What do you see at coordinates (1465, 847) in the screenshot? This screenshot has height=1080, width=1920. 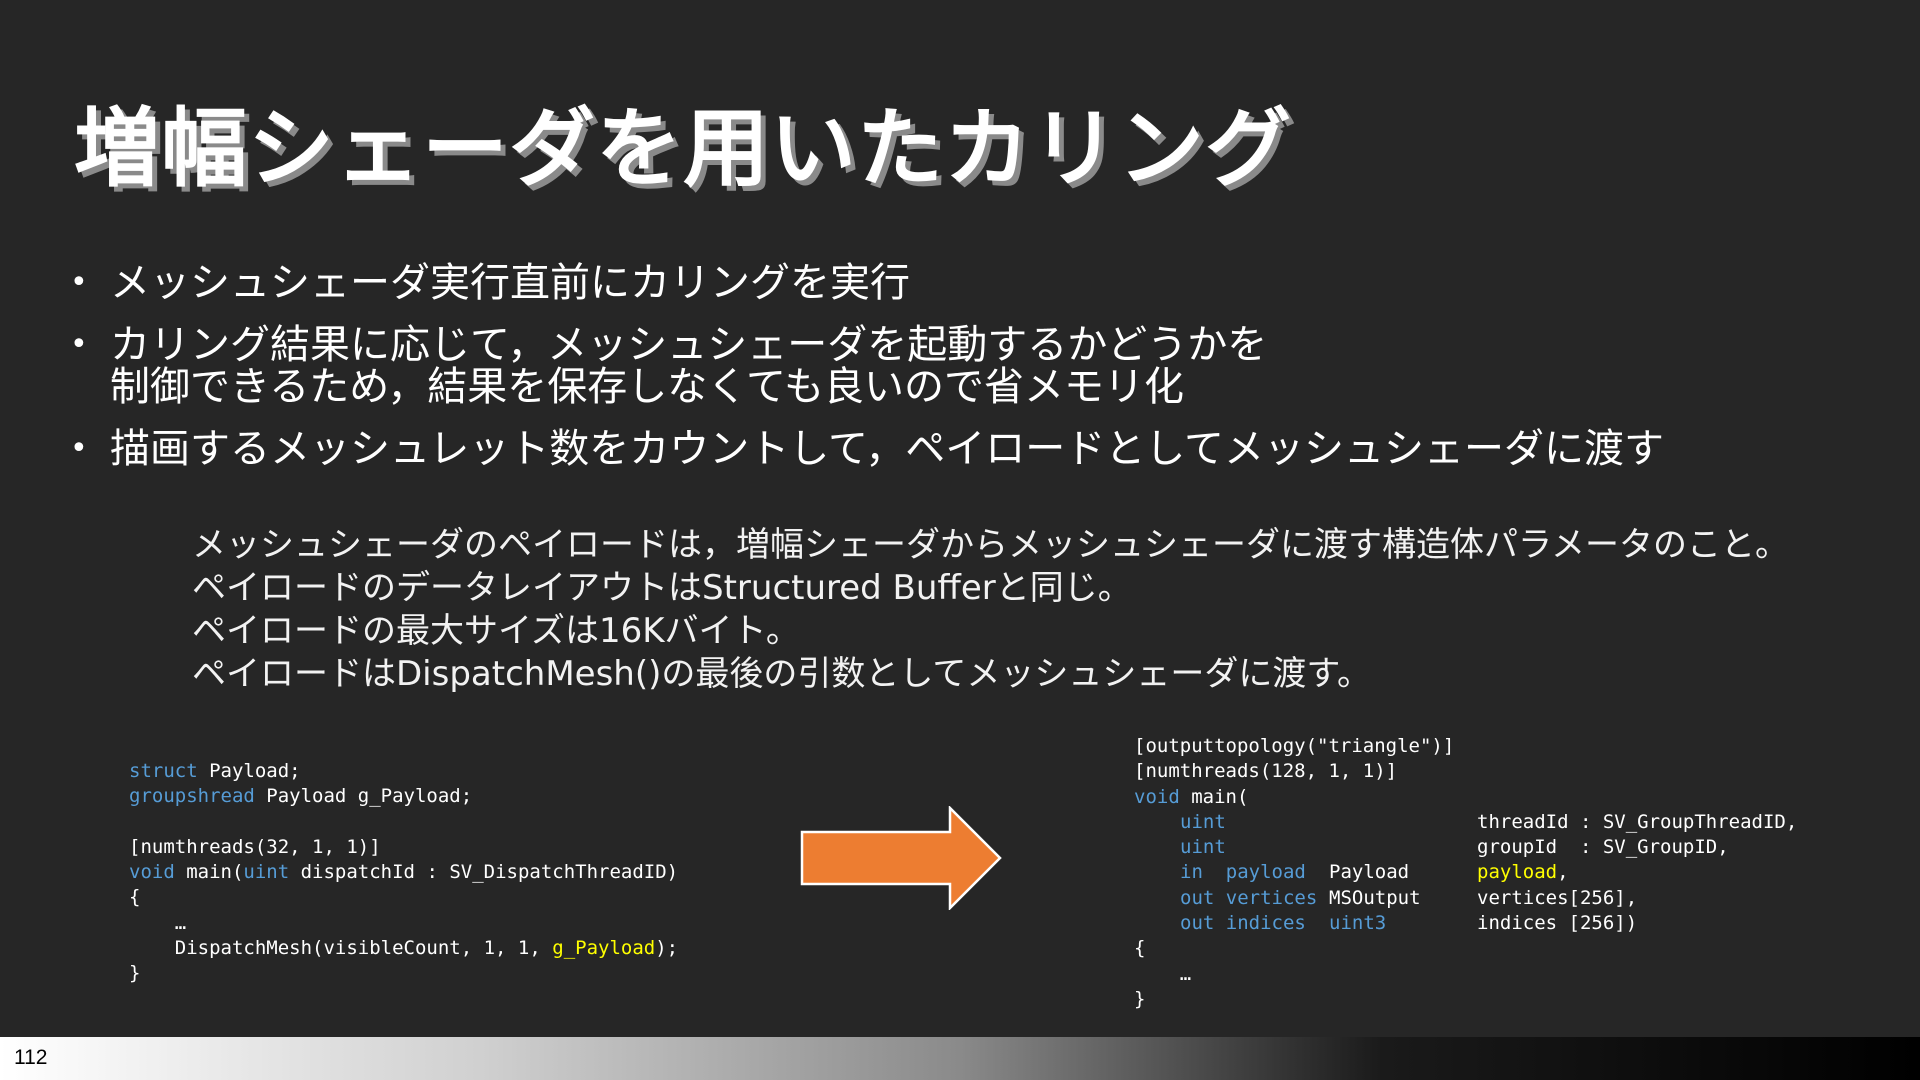 I see `code-line: uint groupId : SV_GroupID,` at bounding box center [1465, 847].